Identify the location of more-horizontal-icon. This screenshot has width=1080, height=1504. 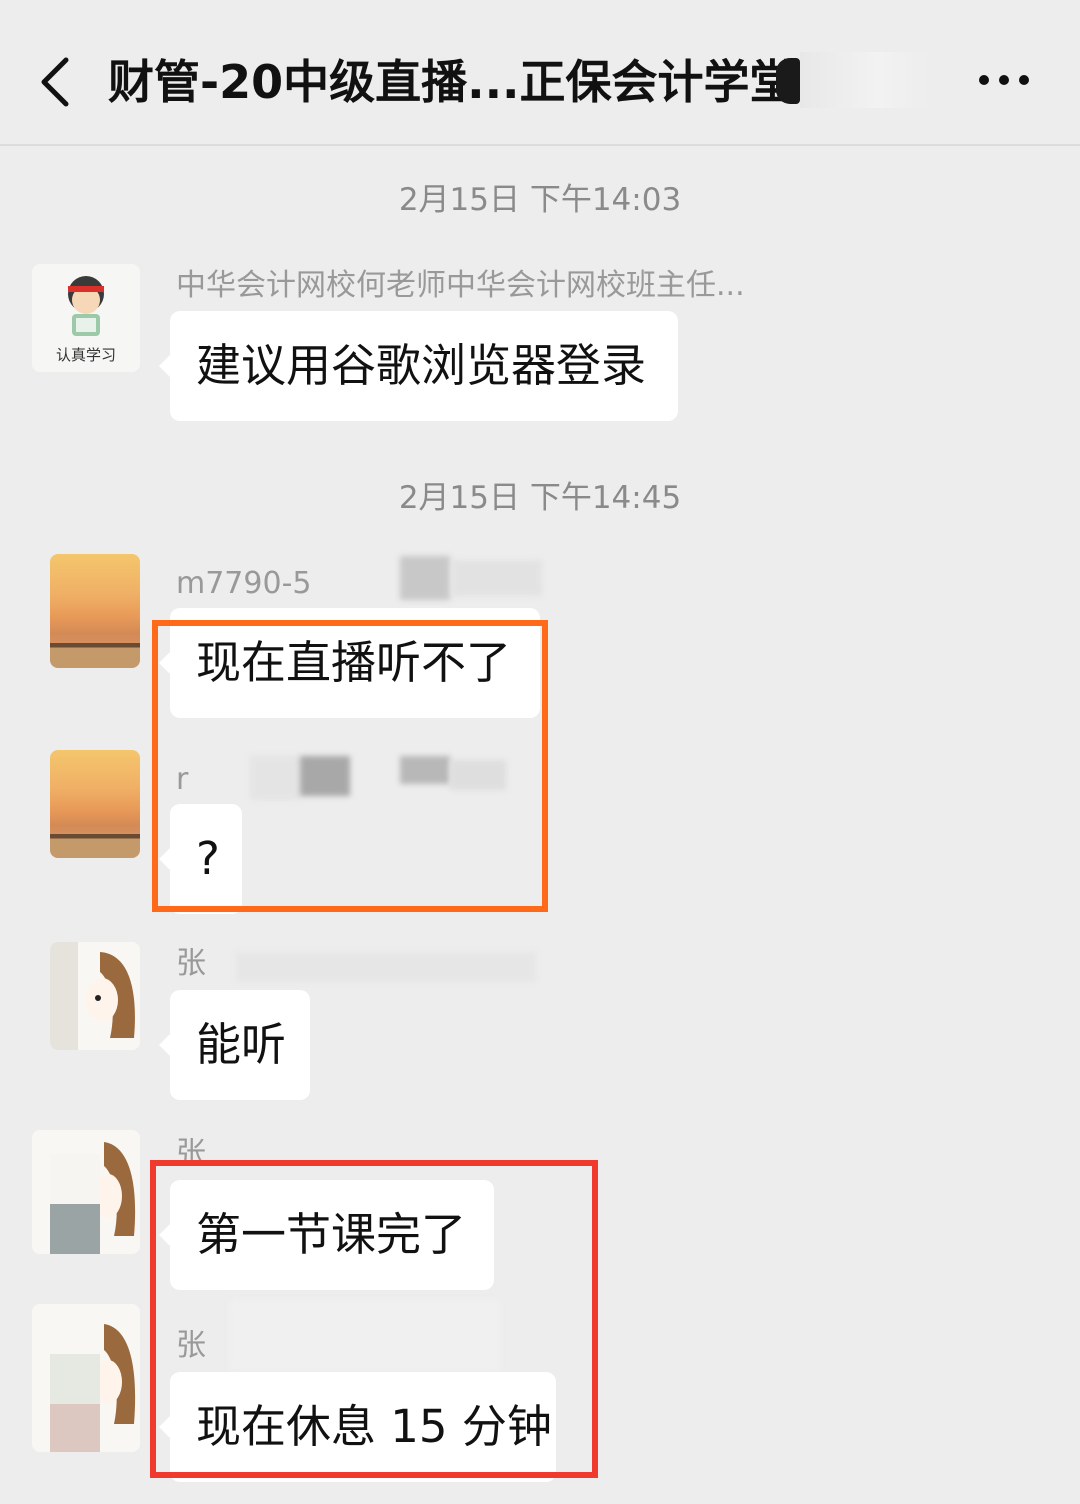
(1004, 80).